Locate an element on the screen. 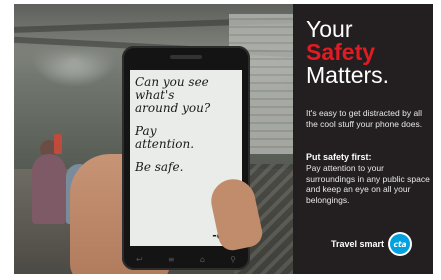 The width and height of the screenshot is (441, 280). bystander is located at coordinates (49, 189).